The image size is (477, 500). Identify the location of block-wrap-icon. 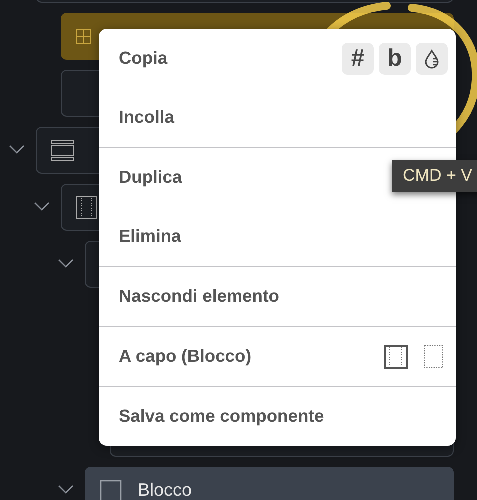
(396, 356).